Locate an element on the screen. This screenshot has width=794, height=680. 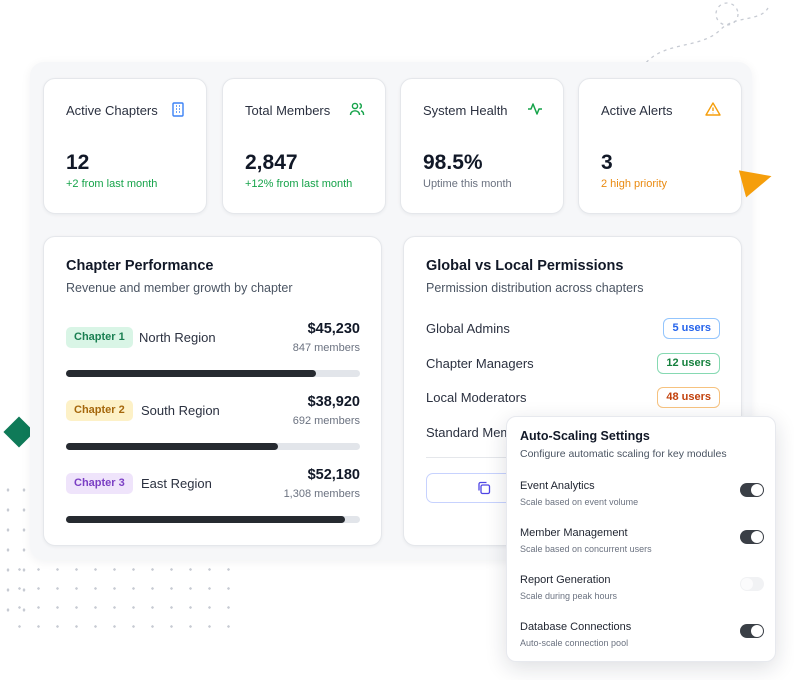
setting-description: Scale based on concurrent users is located at coordinates (586, 549).